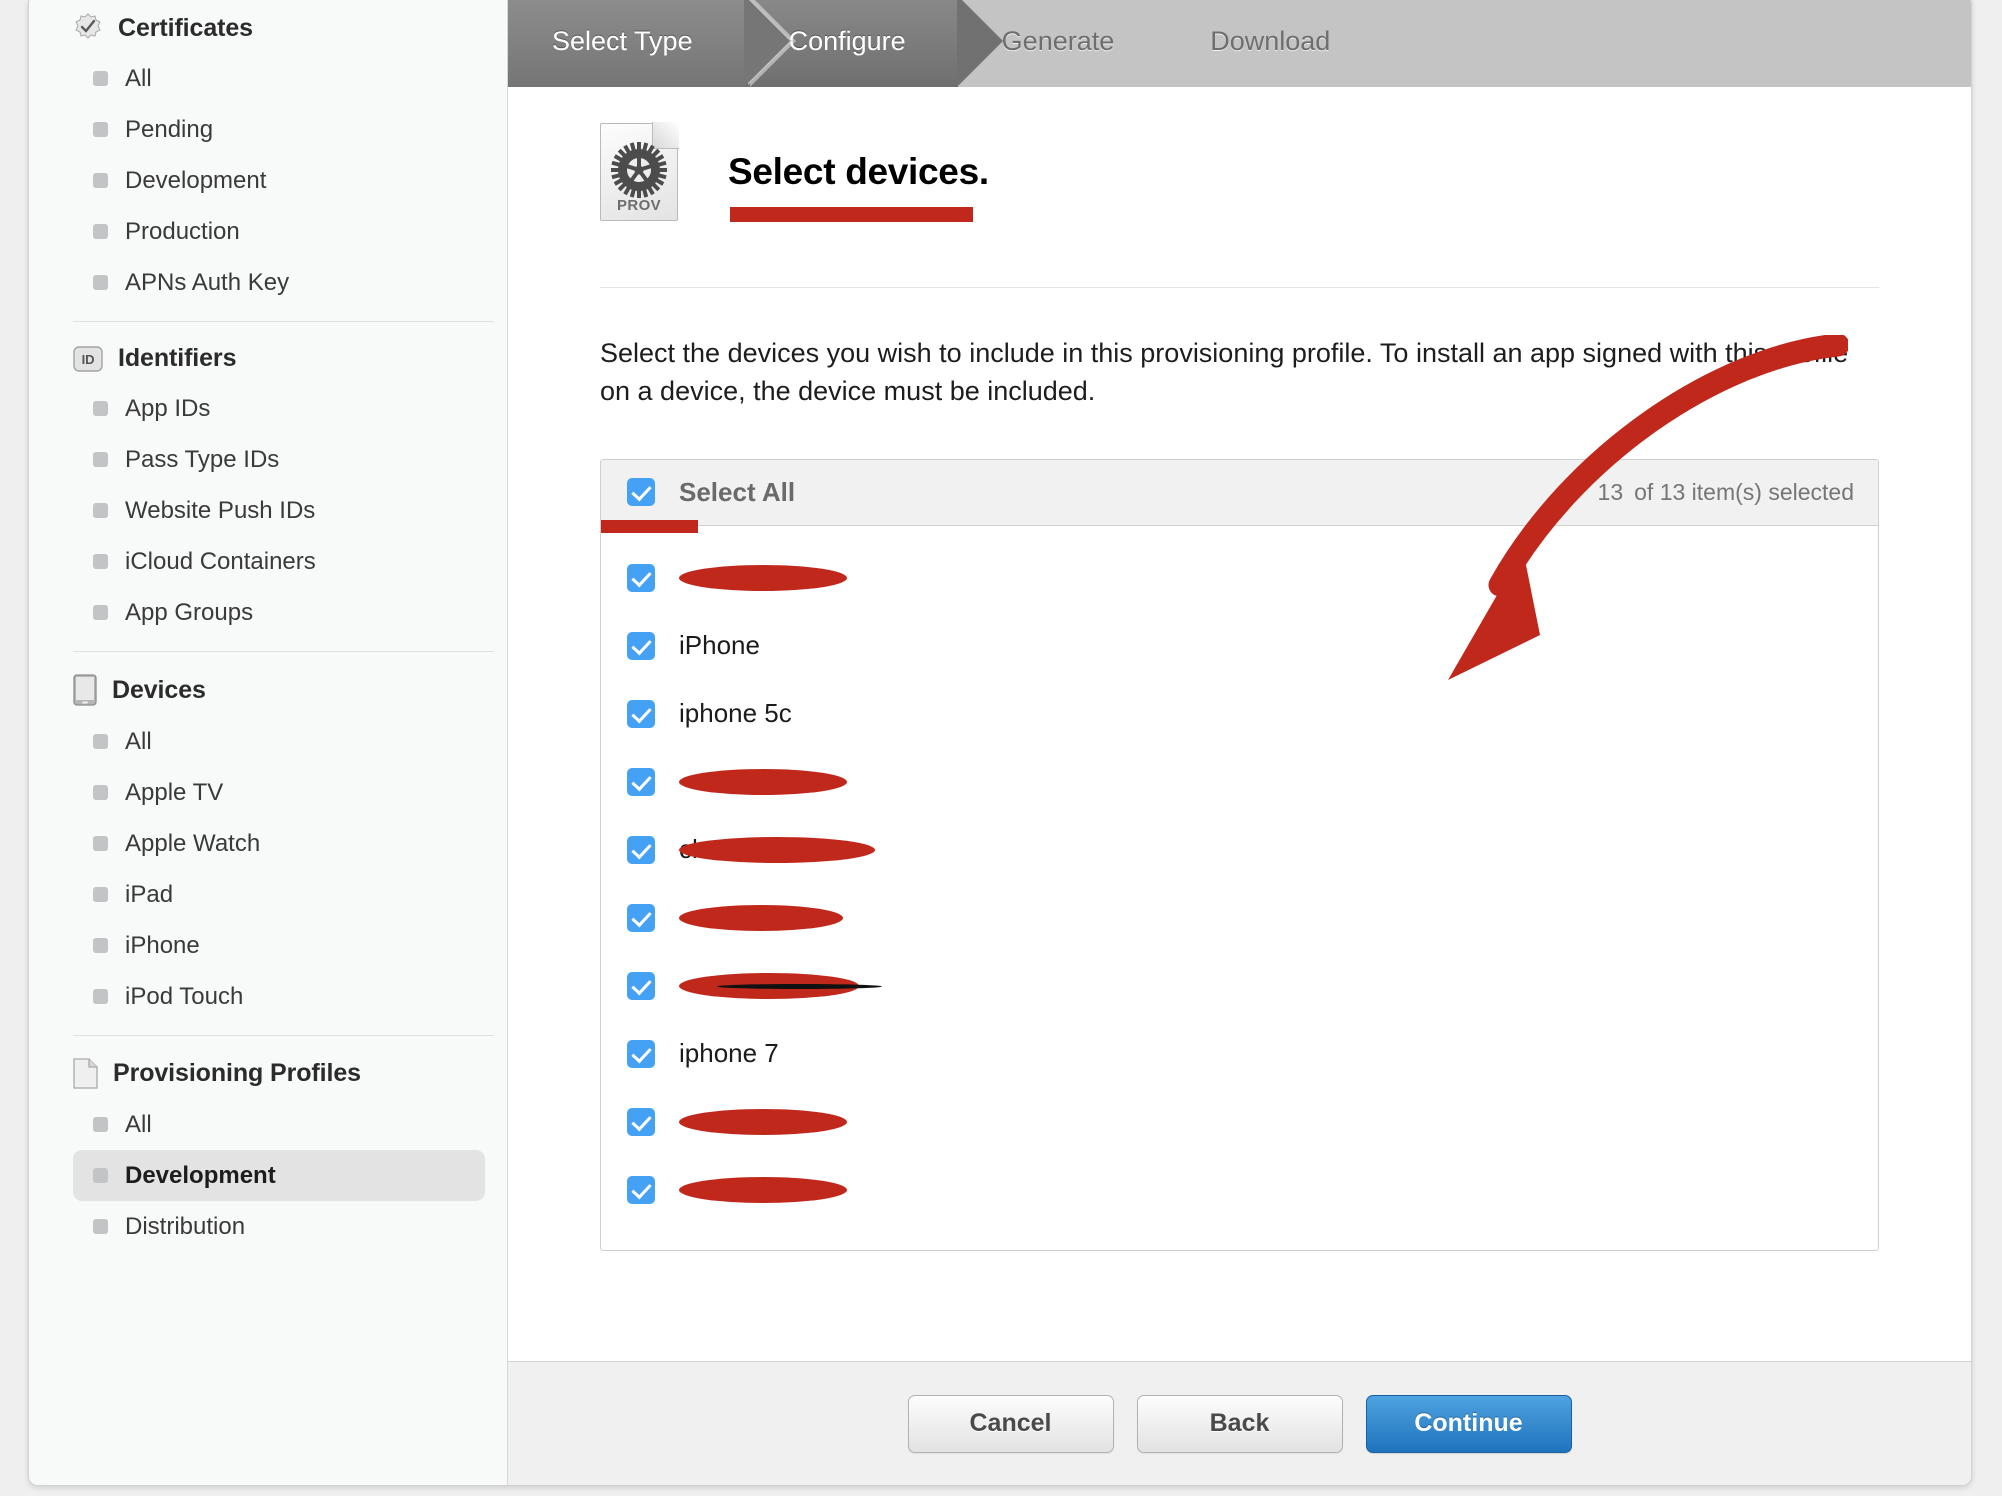 The height and width of the screenshot is (1496, 2002). I want to click on sidebar-item-devices-apple-tv: Apple TV, so click(279, 792).